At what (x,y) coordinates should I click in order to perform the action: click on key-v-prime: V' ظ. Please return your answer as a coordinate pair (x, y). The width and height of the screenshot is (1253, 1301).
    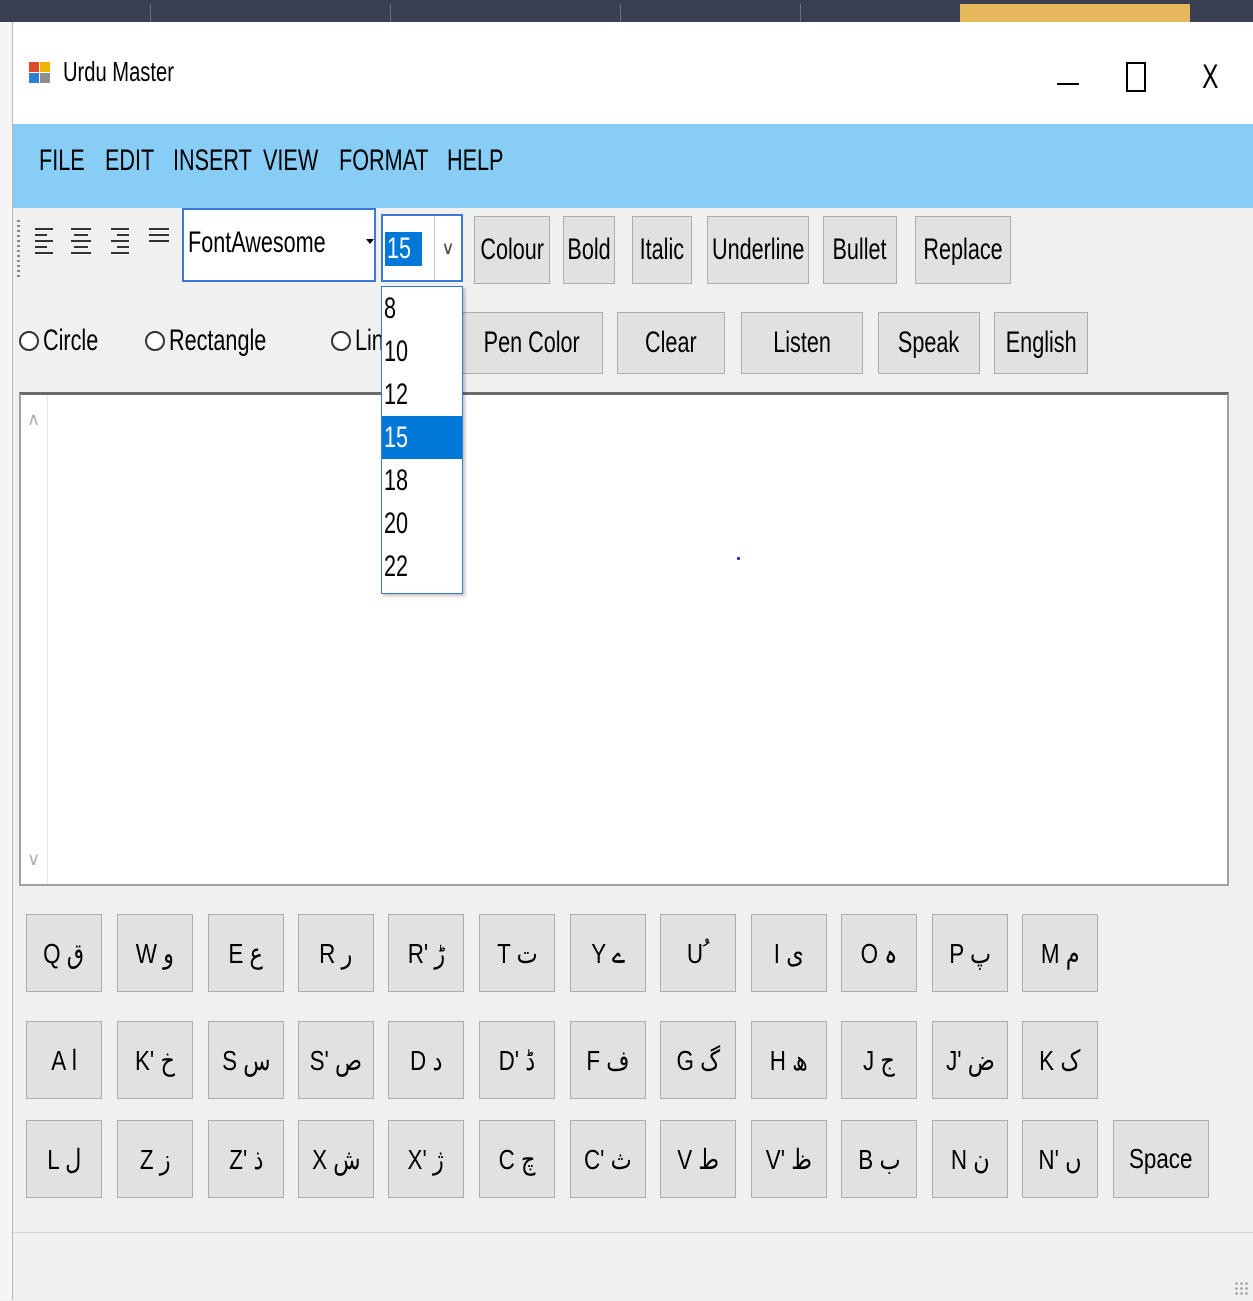
    Looking at the image, I should click on (789, 1159).